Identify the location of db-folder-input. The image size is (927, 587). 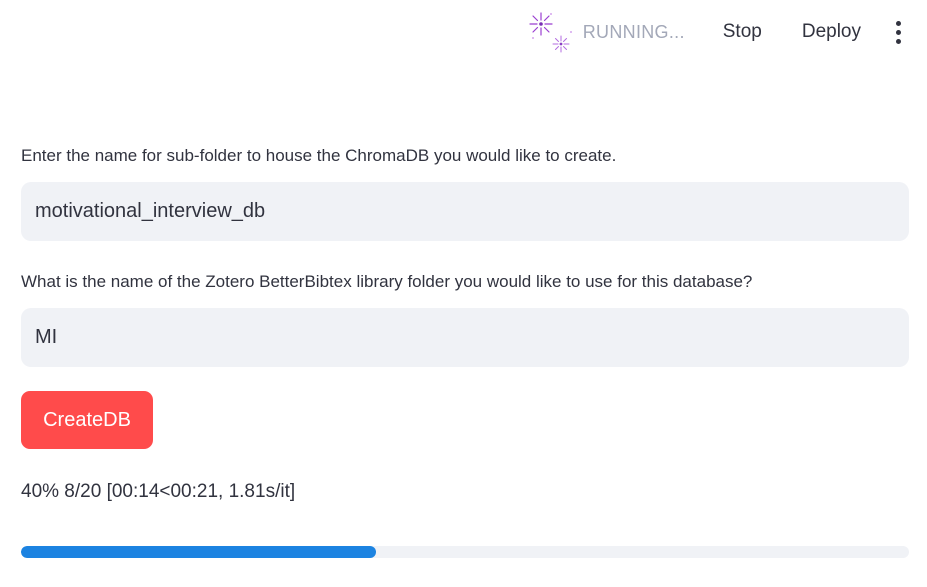
(465, 211).